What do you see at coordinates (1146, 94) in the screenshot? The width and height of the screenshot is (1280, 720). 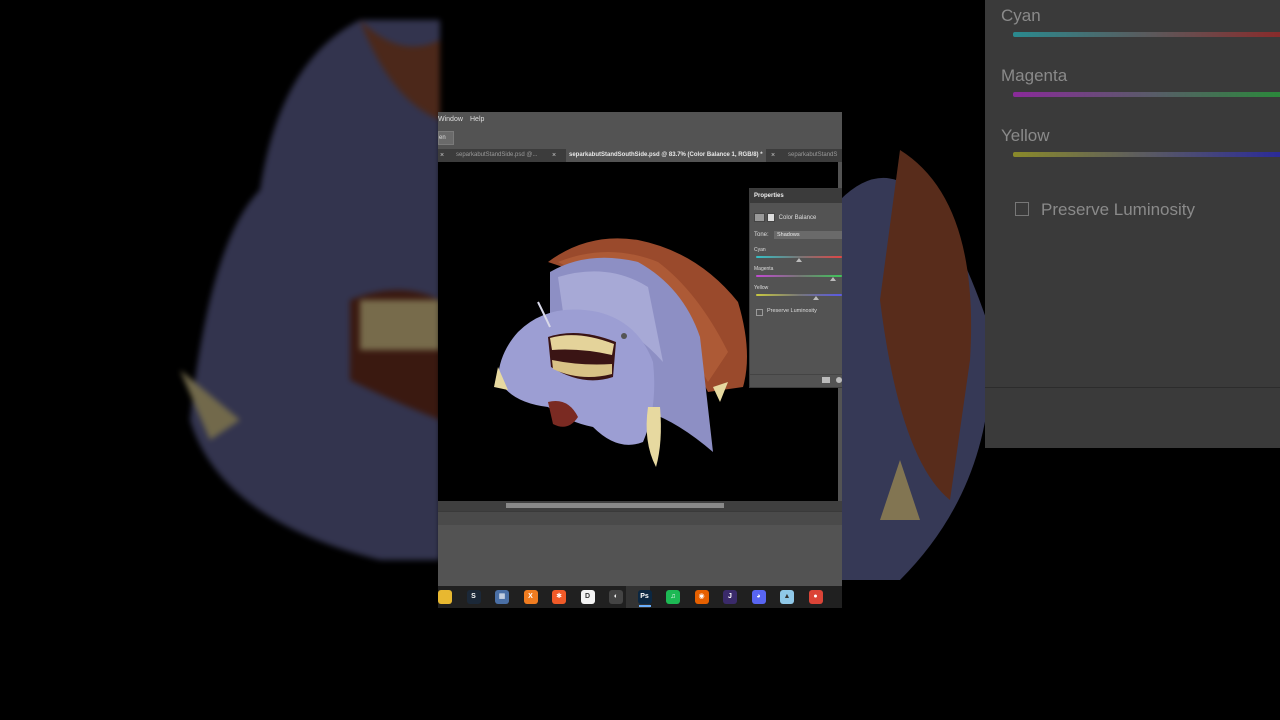 I see `background-magenta-bar` at bounding box center [1146, 94].